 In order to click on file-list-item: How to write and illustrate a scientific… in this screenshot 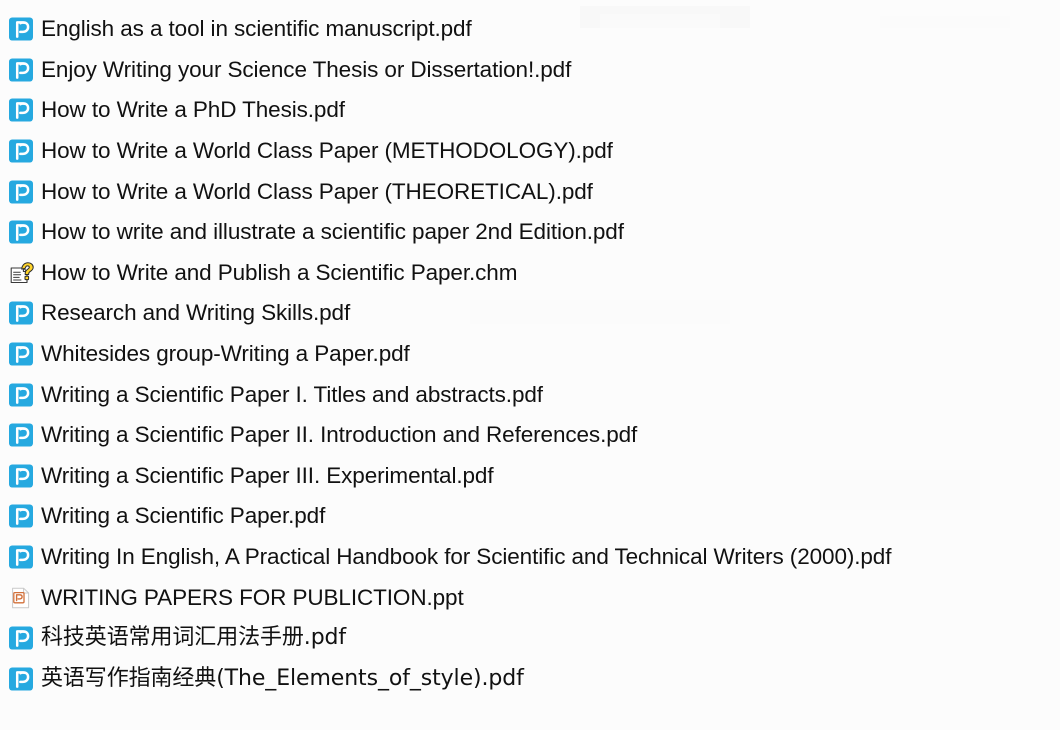, I will do `click(530, 232)`.